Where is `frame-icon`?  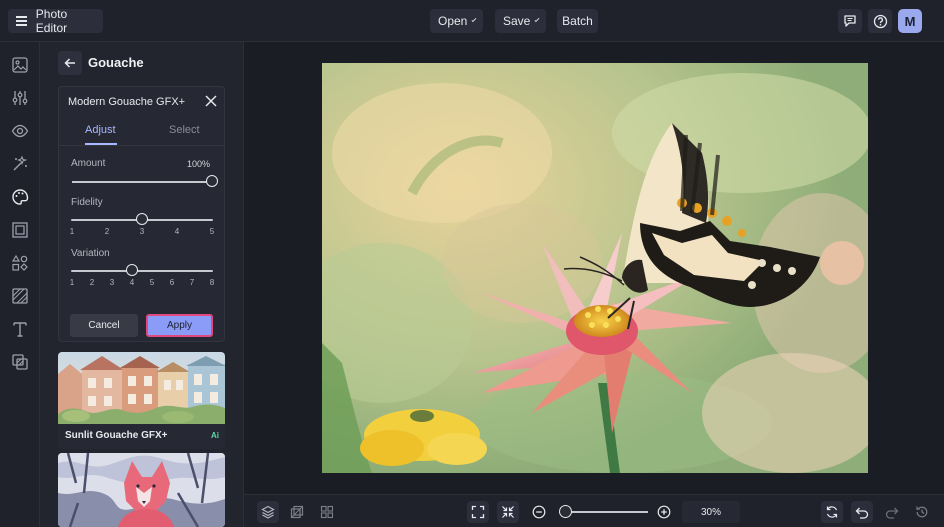
frame-icon is located at coordinates (20, 230).